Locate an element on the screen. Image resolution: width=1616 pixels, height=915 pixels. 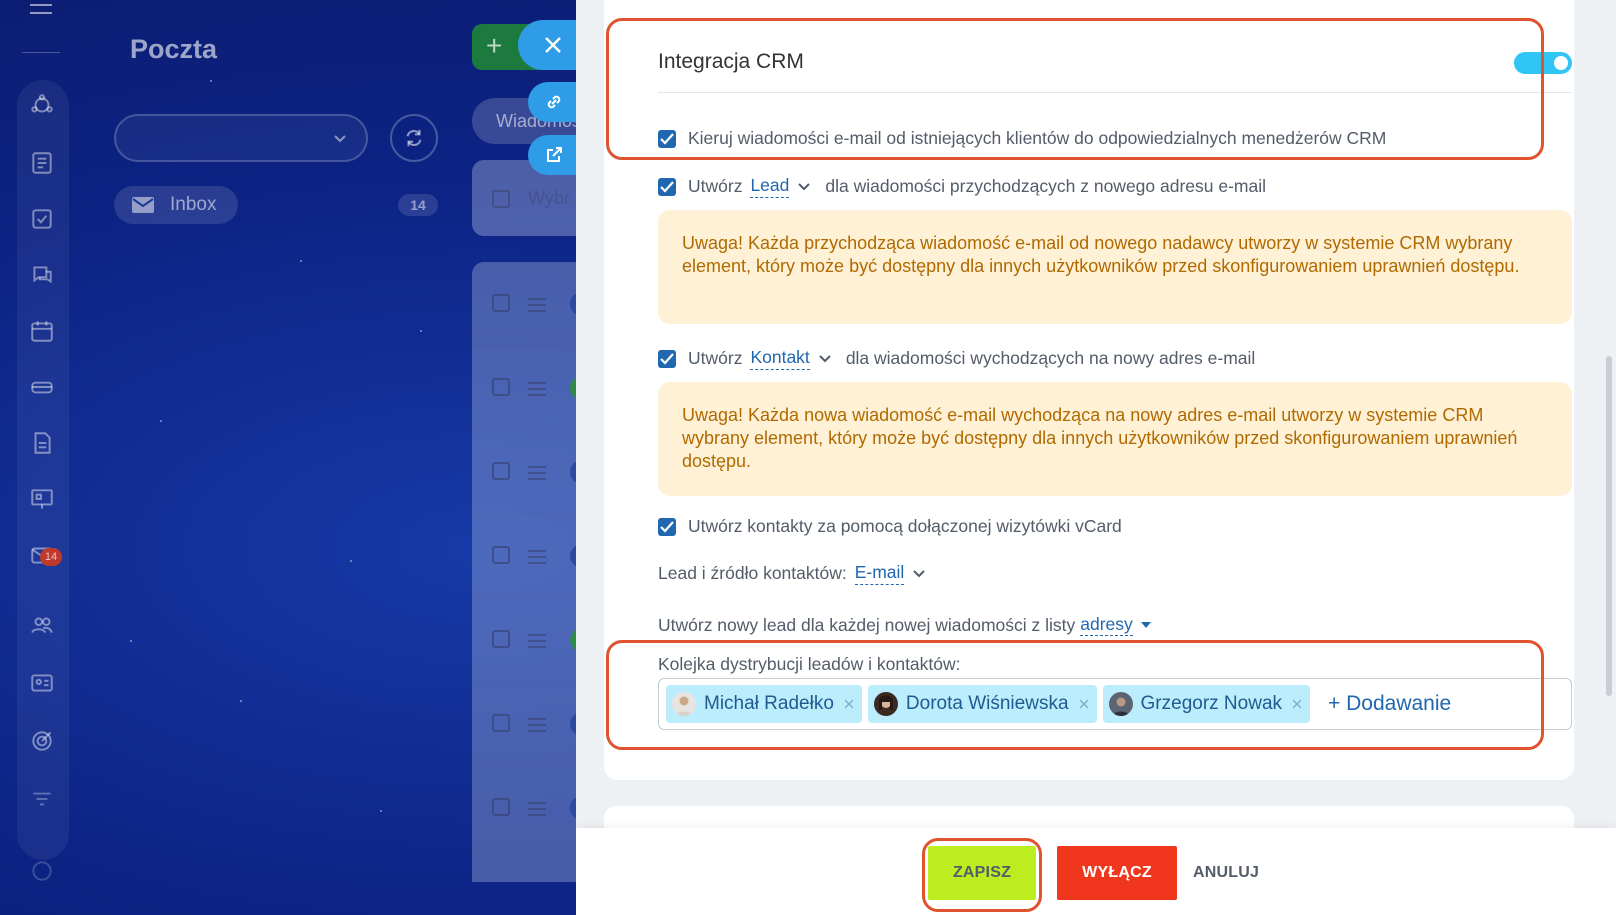
refresh-icon is located at coordinates (414, 138).